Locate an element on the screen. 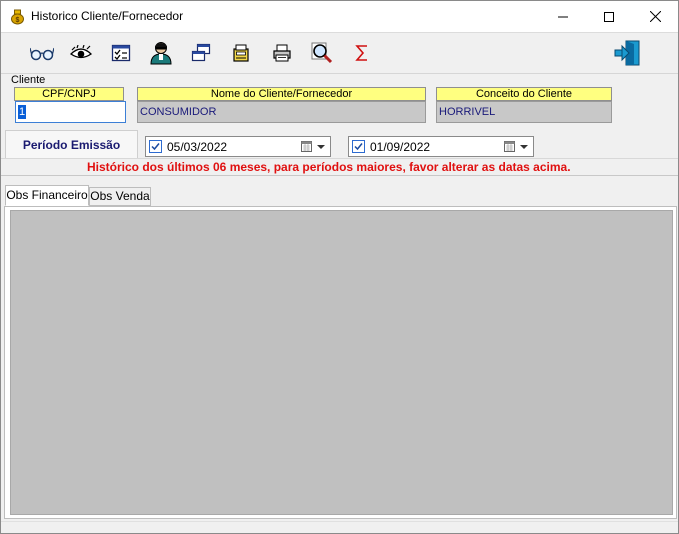  close-button is located at coordinates (655, 16).